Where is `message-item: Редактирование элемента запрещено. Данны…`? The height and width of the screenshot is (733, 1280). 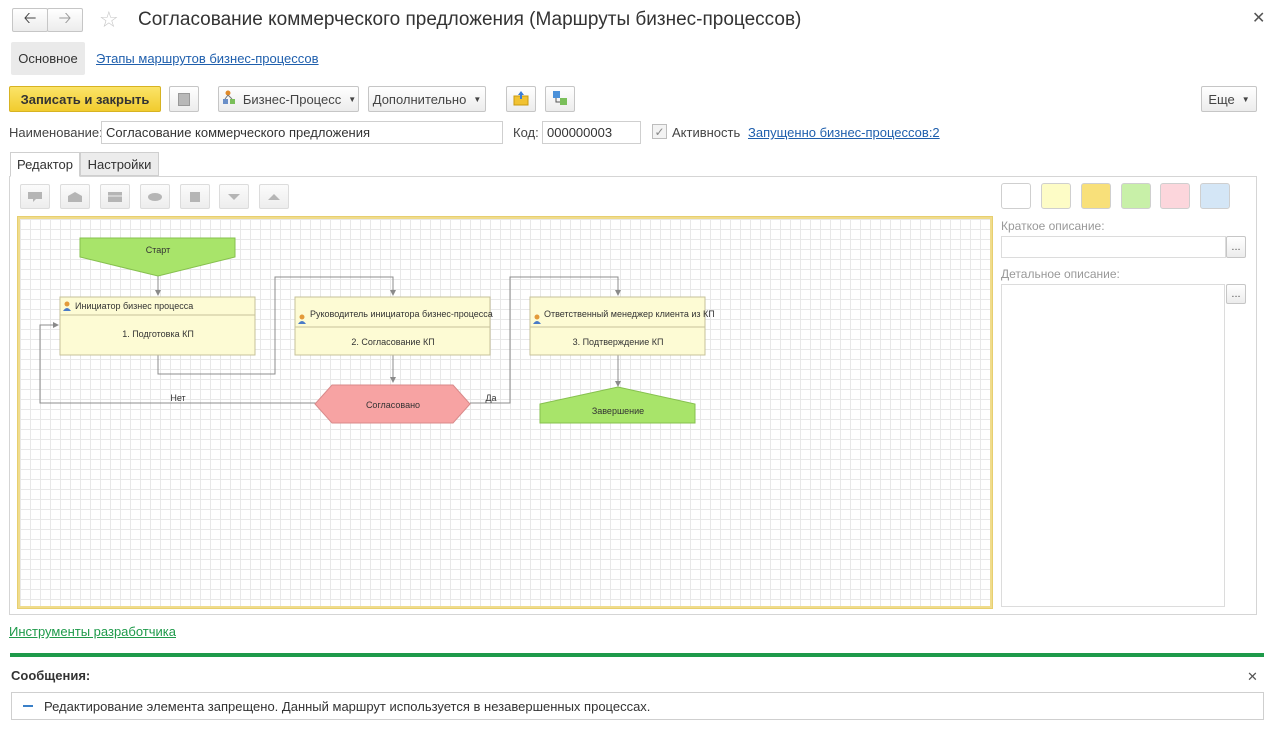
message-item: Редактирование элемента запрещено. Данны… is located at coordinates (637, 706).